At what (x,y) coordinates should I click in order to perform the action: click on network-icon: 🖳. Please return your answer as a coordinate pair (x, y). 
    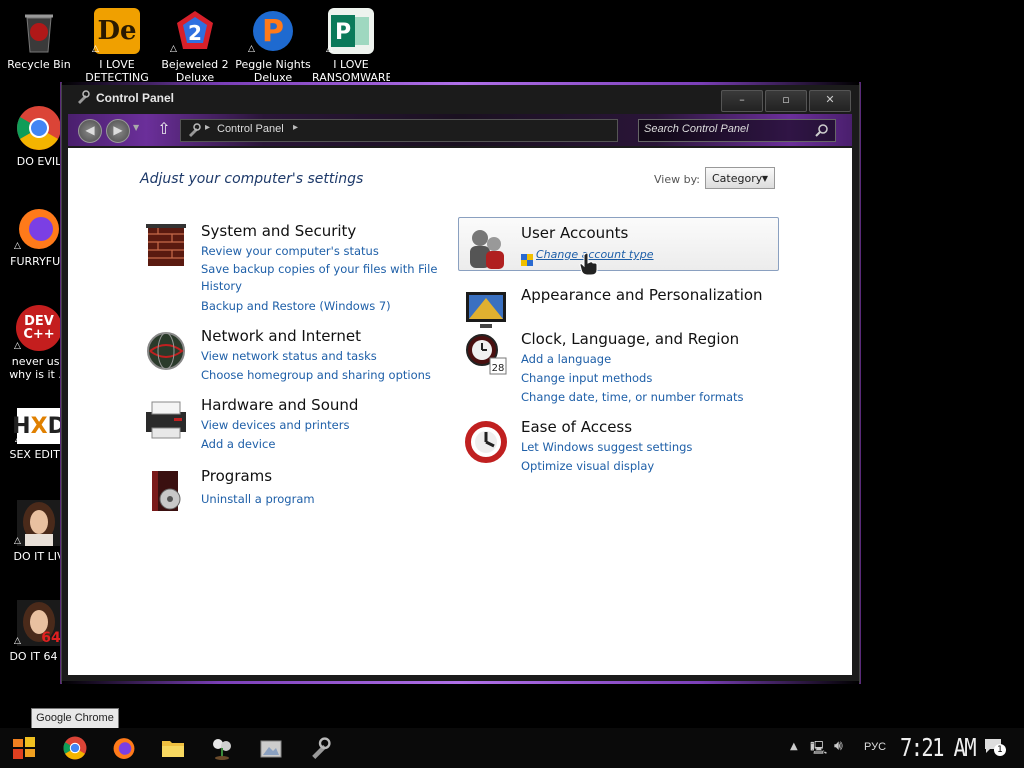
    Looking at the image, I should click on (818, 750).